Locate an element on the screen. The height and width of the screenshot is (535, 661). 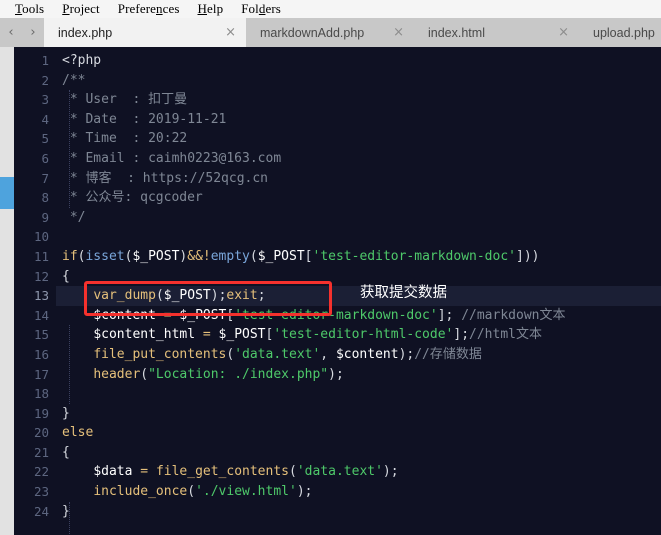
code-line: var_dump($_POST);exit; is located at coordinates (358, 296).